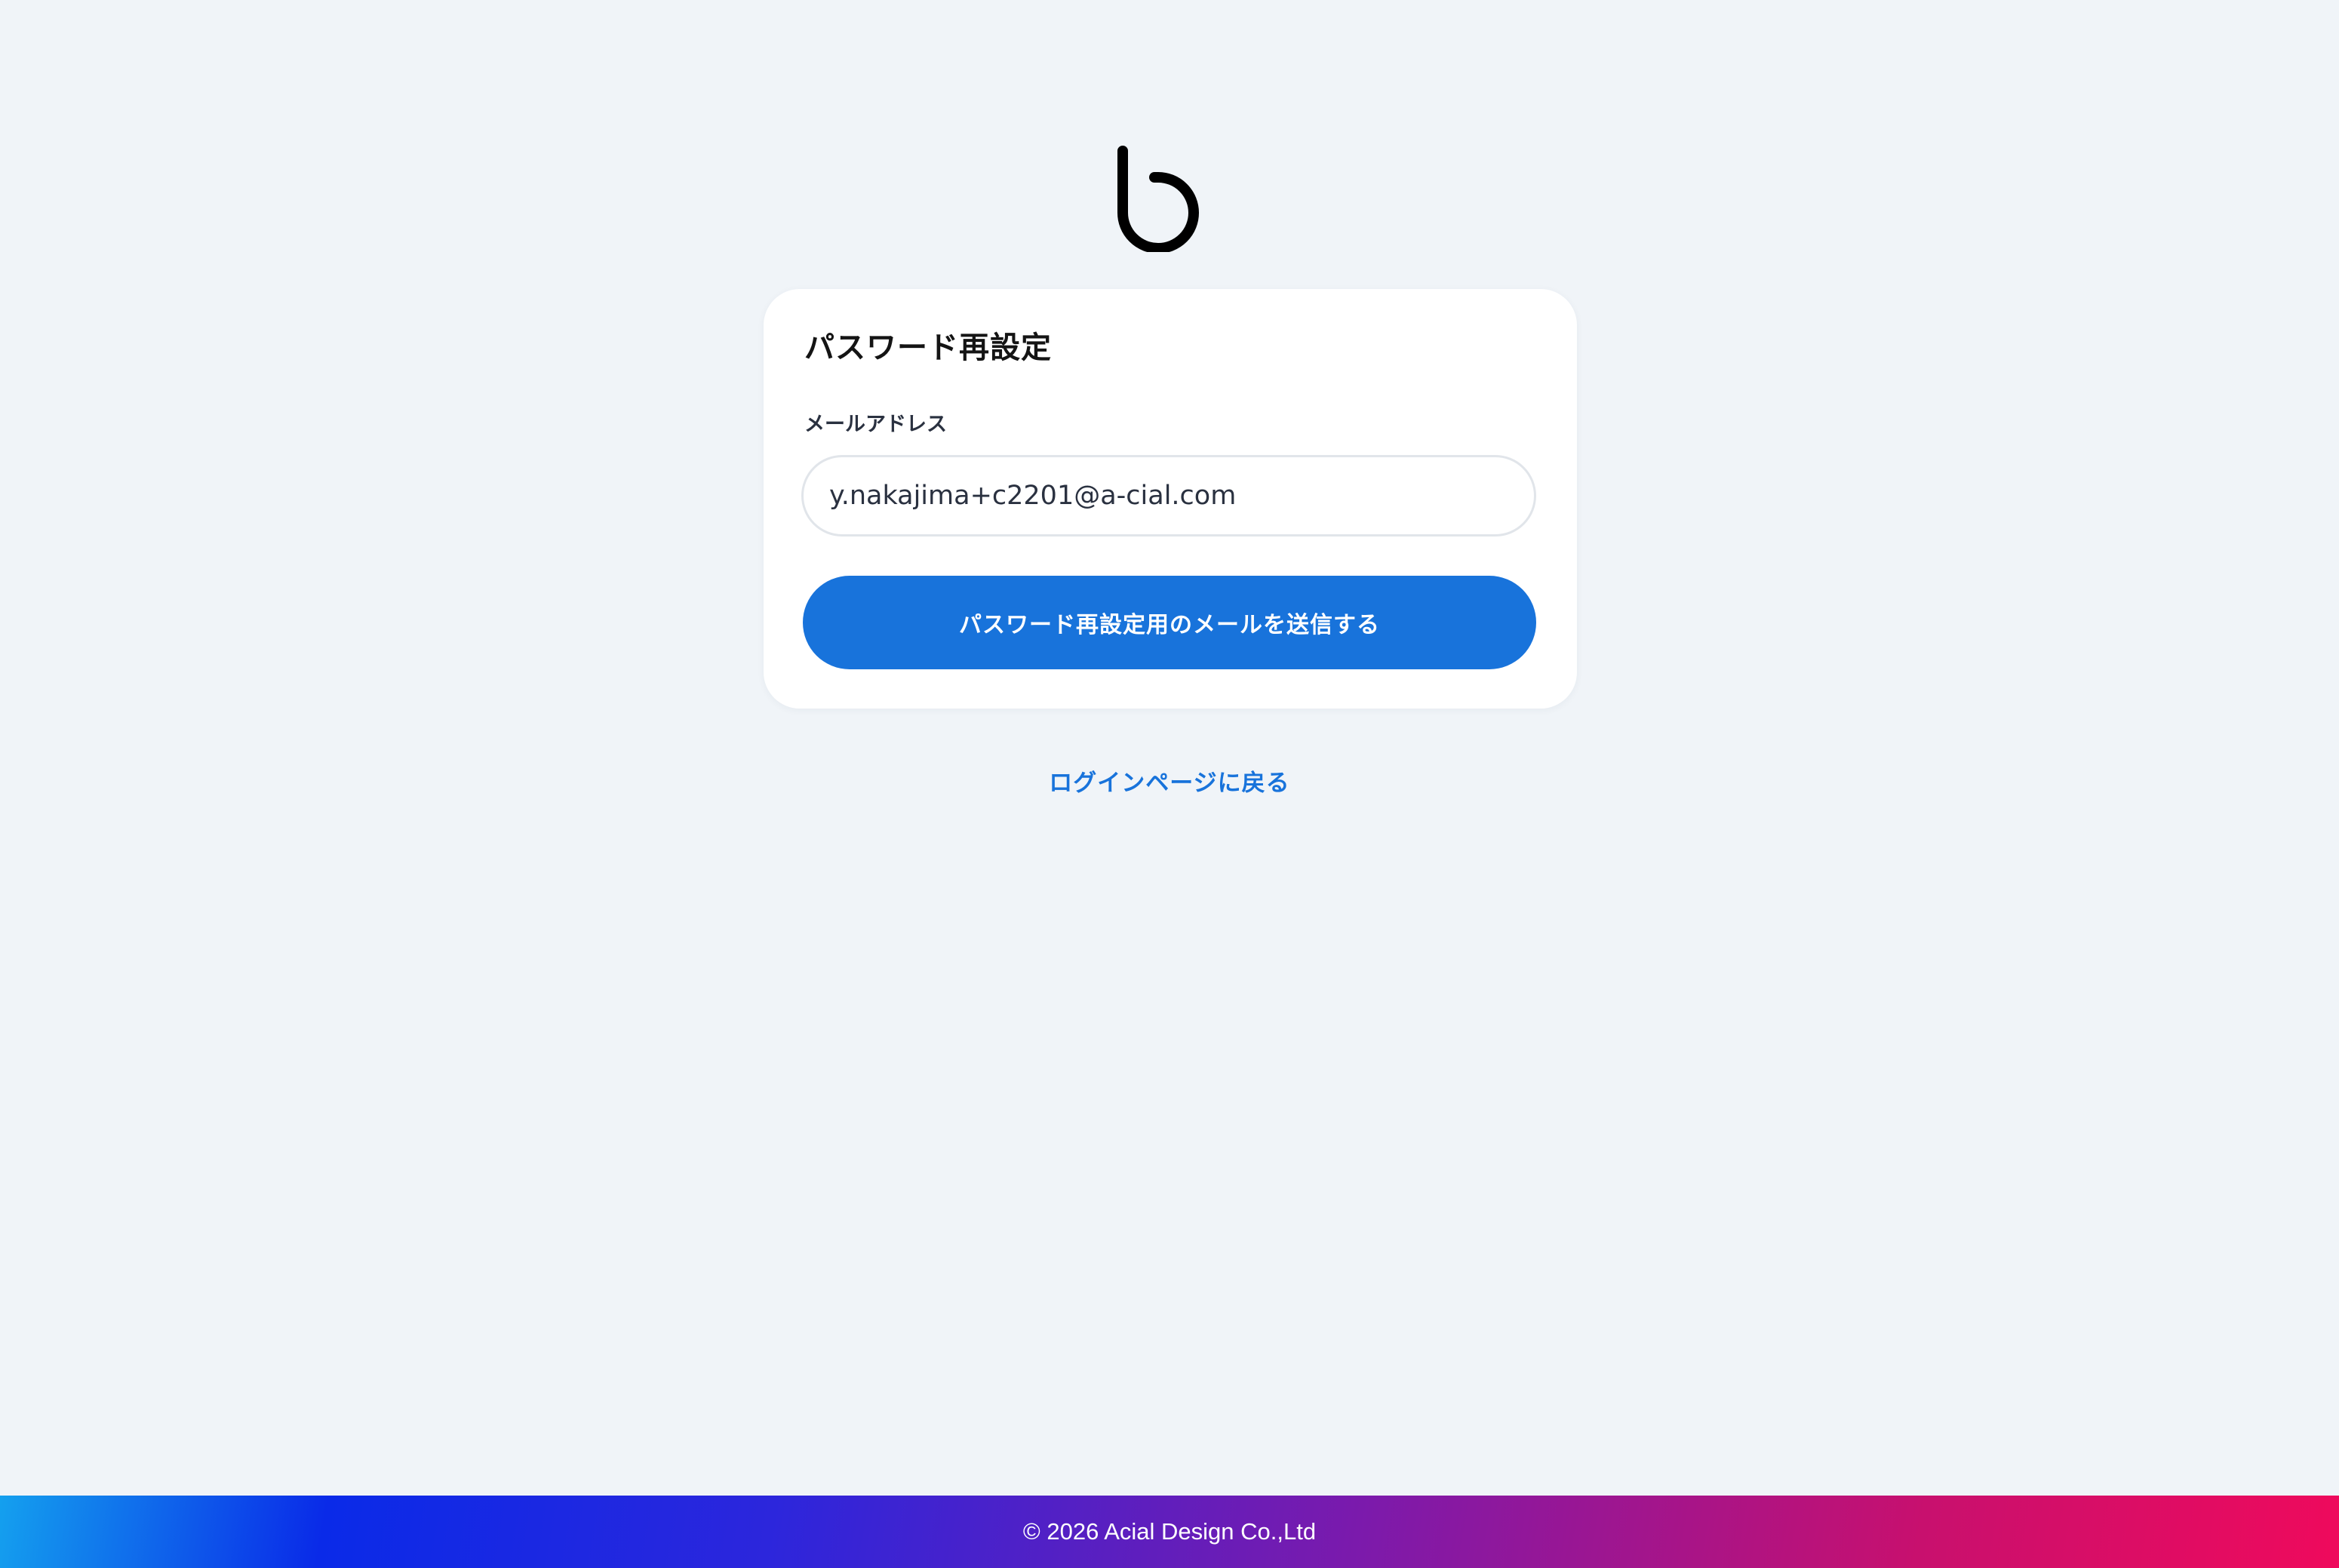  I want to click on back-to-login-link: ログインページに戻る, so click(1170, 783).